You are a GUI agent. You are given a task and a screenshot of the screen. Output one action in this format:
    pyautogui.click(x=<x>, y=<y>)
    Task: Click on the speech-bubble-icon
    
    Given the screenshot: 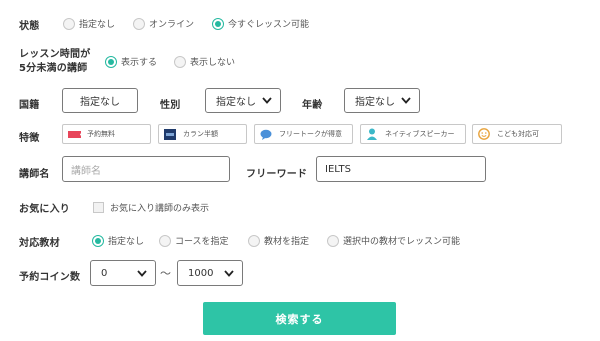 What is the action you would take?
    pyautogui.click(x=266, y=134)
    